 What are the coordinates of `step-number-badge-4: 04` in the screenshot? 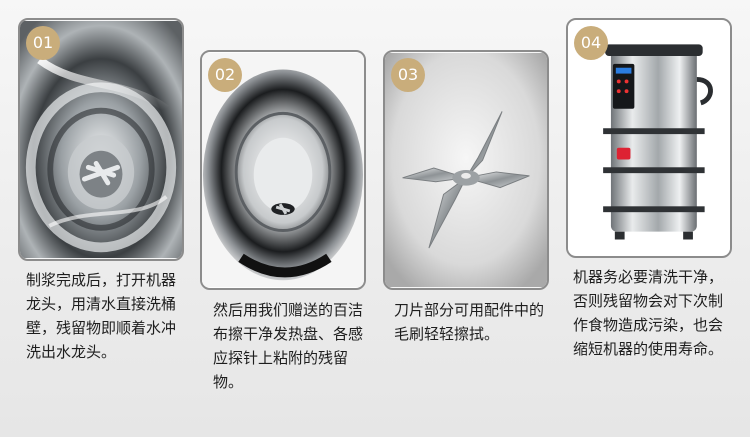 It's located at (591, 43).